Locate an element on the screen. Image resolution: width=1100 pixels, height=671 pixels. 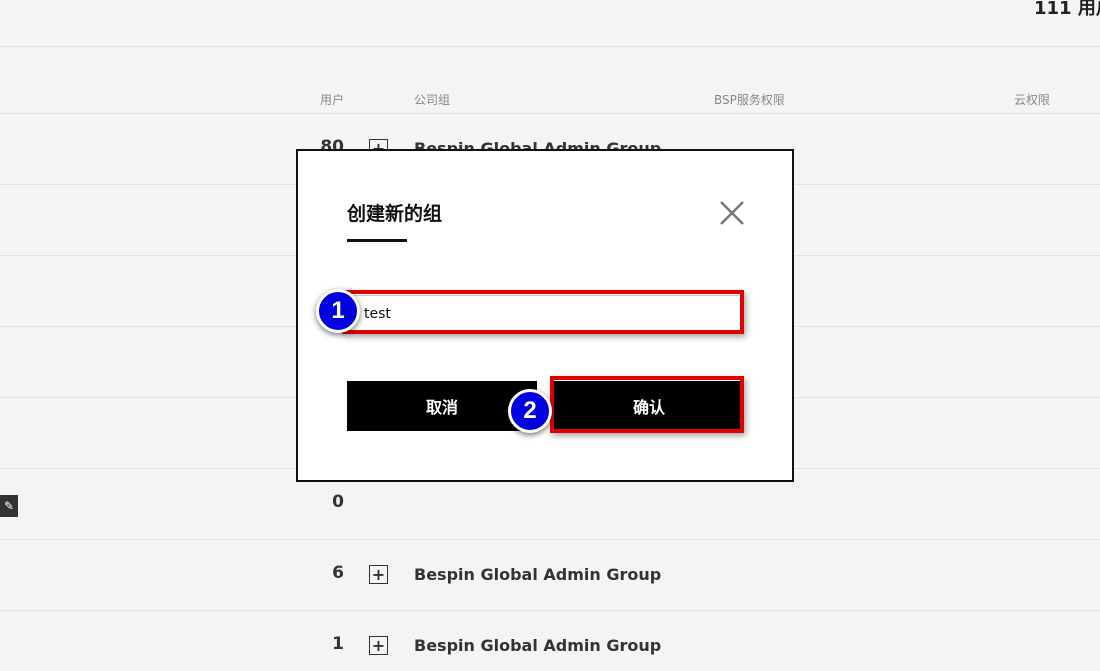
total-users-count: 111 用户 is located at coordinates (1067, 9).